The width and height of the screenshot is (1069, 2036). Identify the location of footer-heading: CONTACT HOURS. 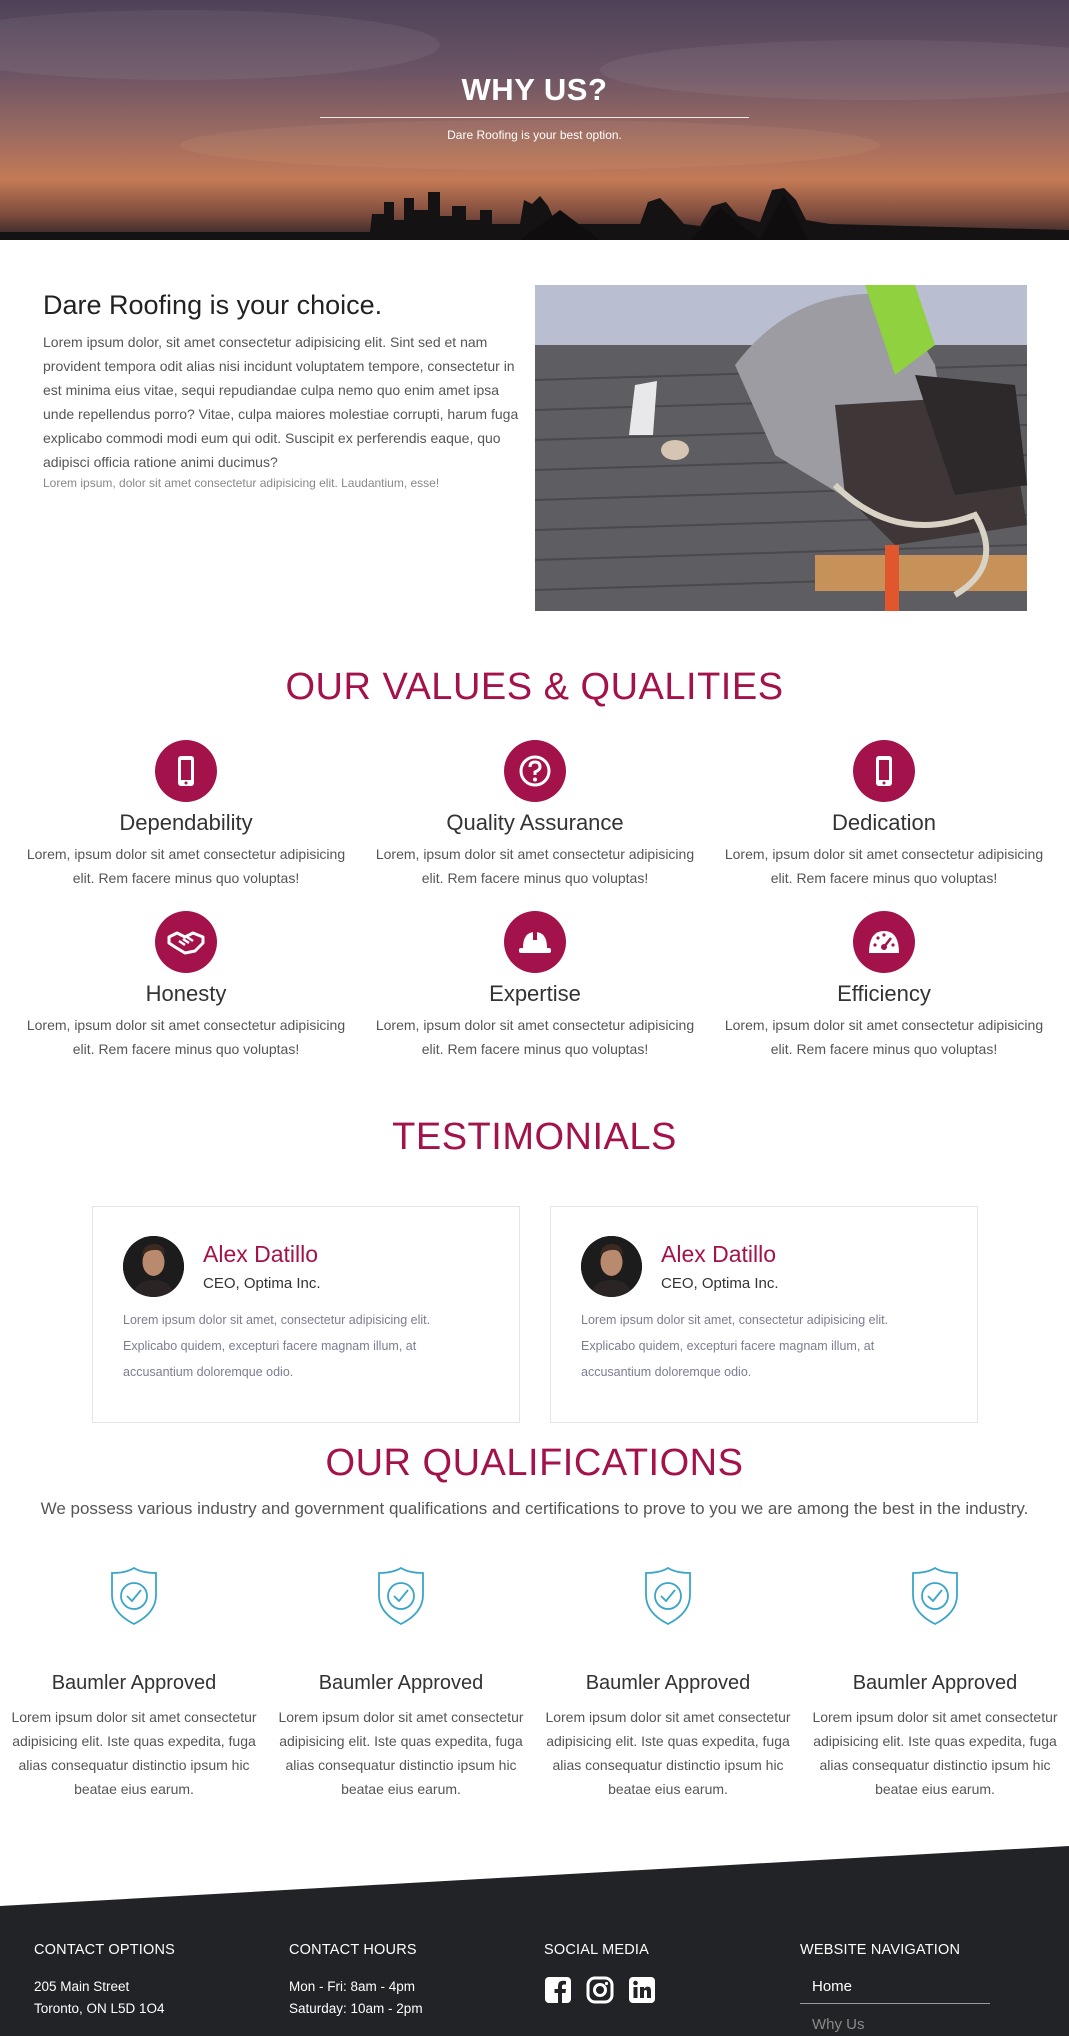
(353, 1950).